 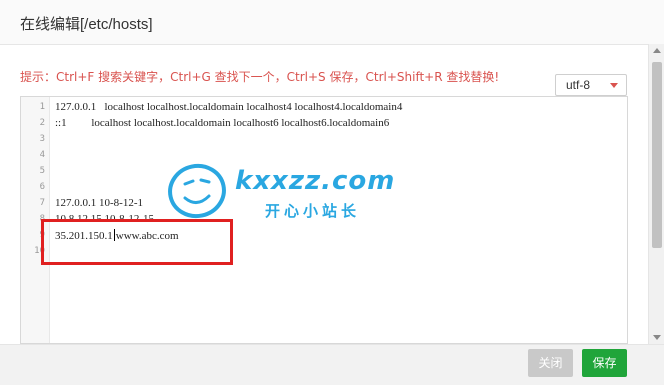 I want to click on watermark: kxxzz.com 开心小站长, so click(x=295, y=195).